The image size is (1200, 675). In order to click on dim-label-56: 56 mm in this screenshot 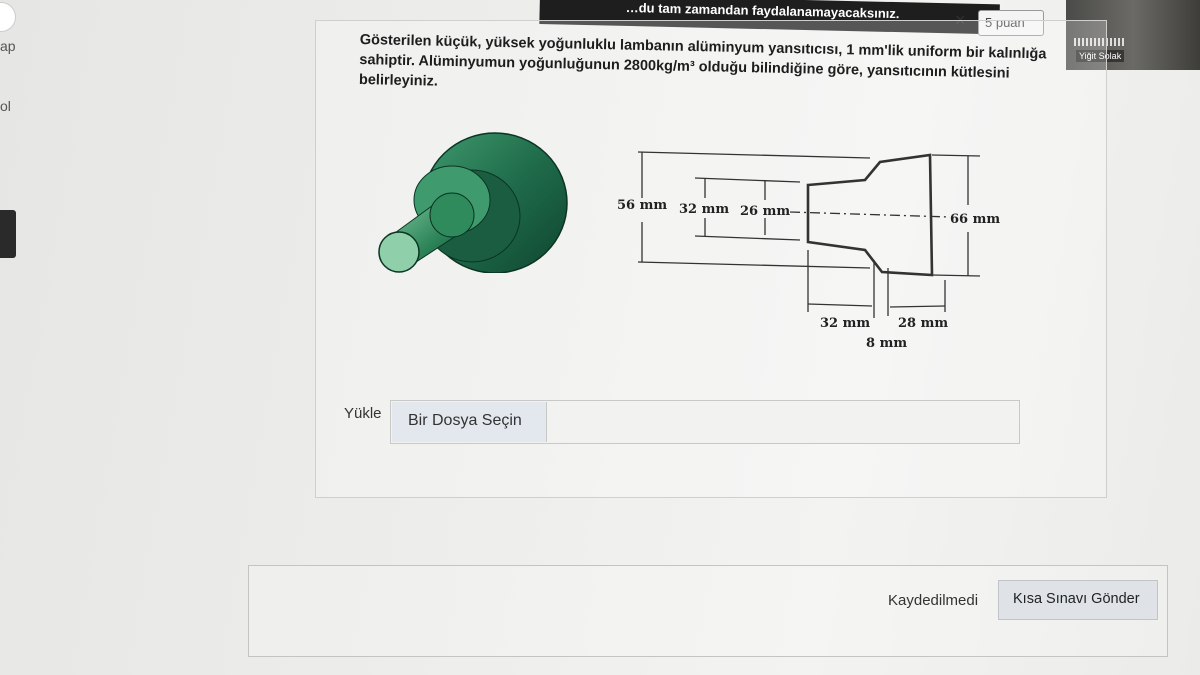, I will do `click(642, 205)`.